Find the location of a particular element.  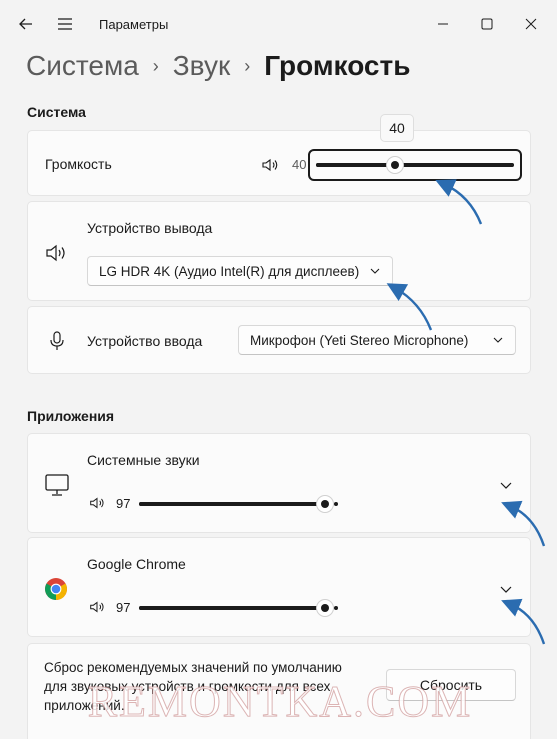

reset-button: Сбросить is located at coordinates (451, 685).